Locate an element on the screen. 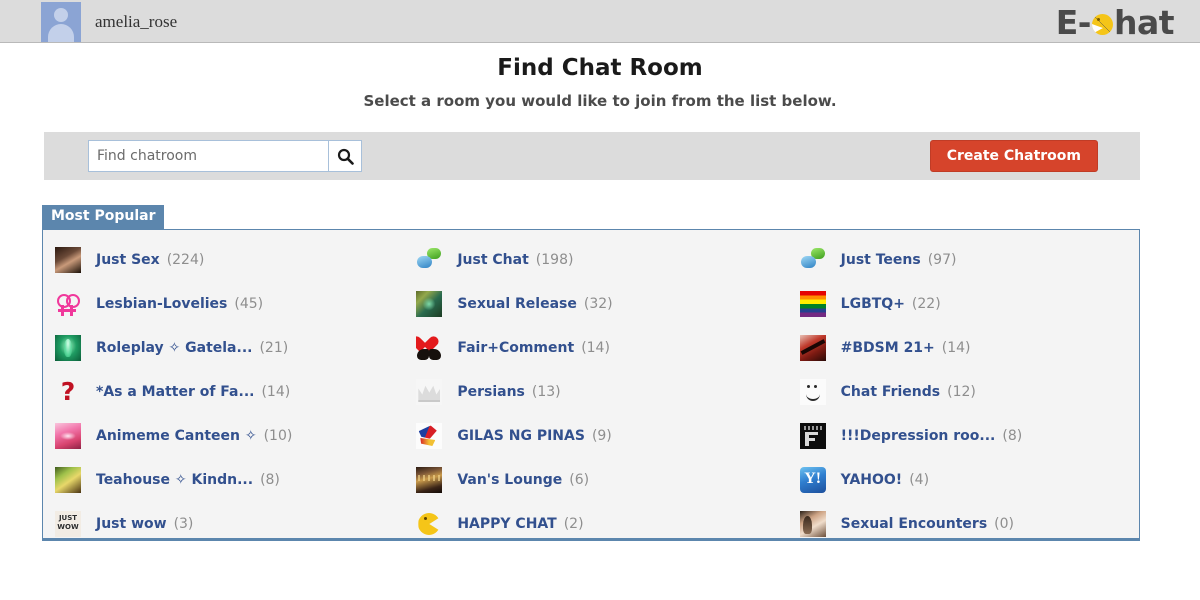 The image size is (1200, 600). username-label: amelia_rose is located at coordinates (136, 21).